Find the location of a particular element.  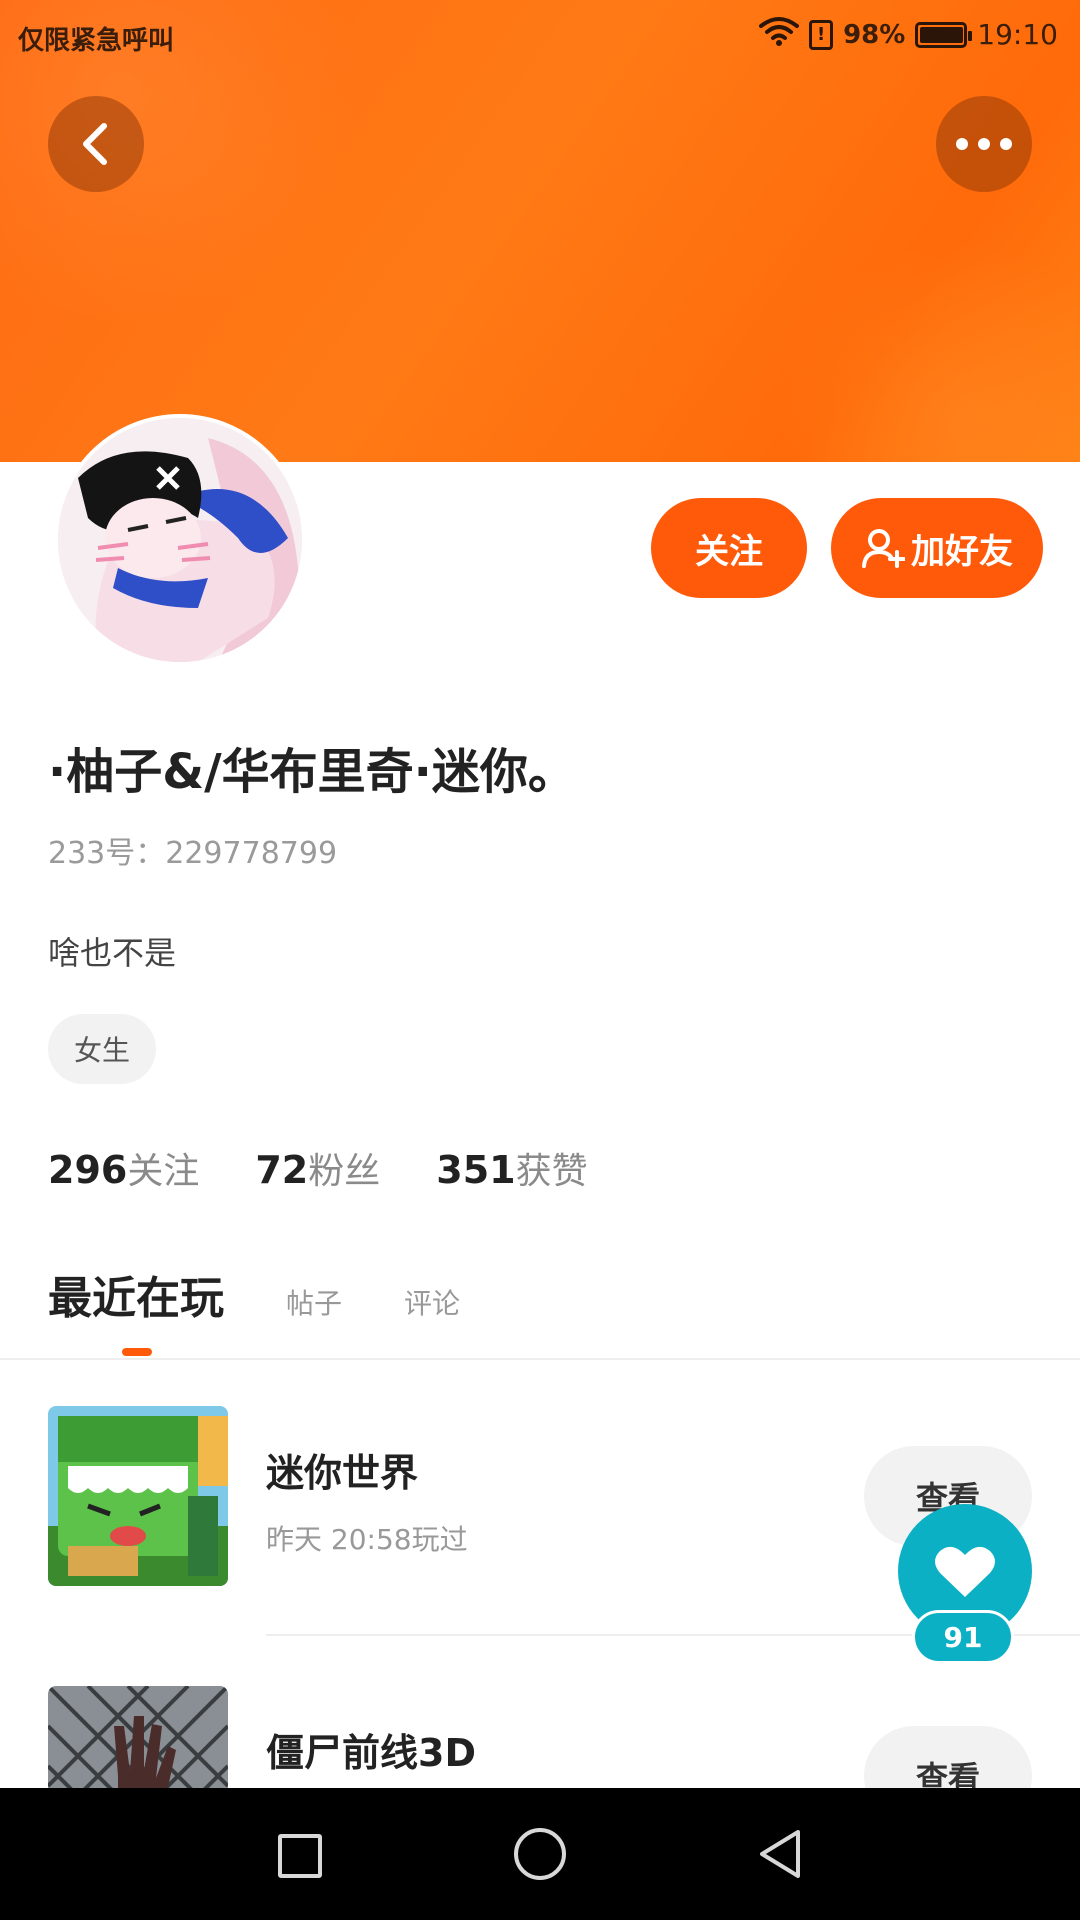

back-icon is located at coordinates (780, 1854).